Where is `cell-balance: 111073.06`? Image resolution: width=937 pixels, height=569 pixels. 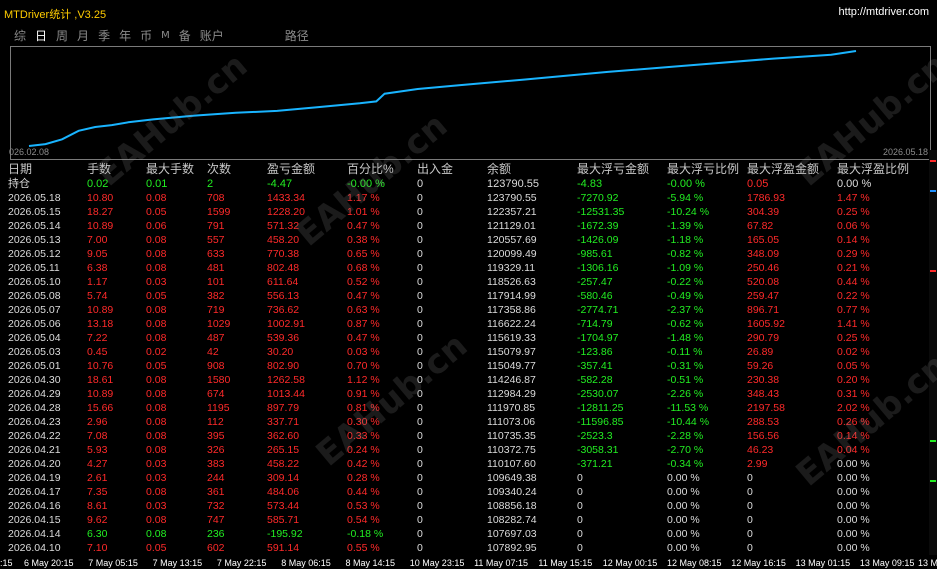 cell-balance: 111073.06 is located at coordinates (511, 422).